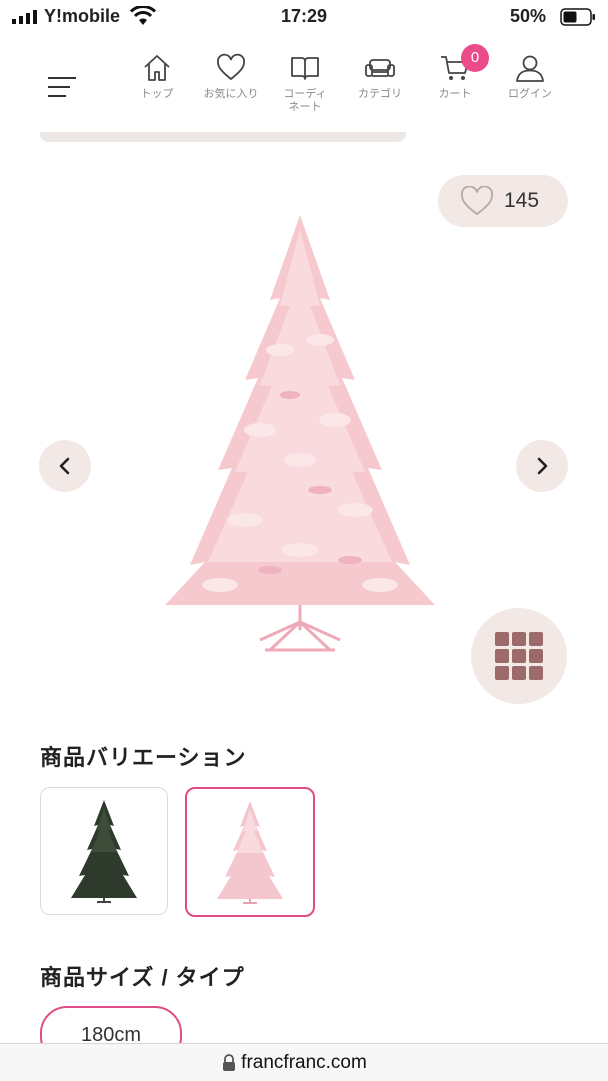 The width and height of the screenshot is (608, 1081). What do you see at coordinates (522, 200) in the screenshot?
I see `favorite-count: 145` at bounding box center [522, 200].